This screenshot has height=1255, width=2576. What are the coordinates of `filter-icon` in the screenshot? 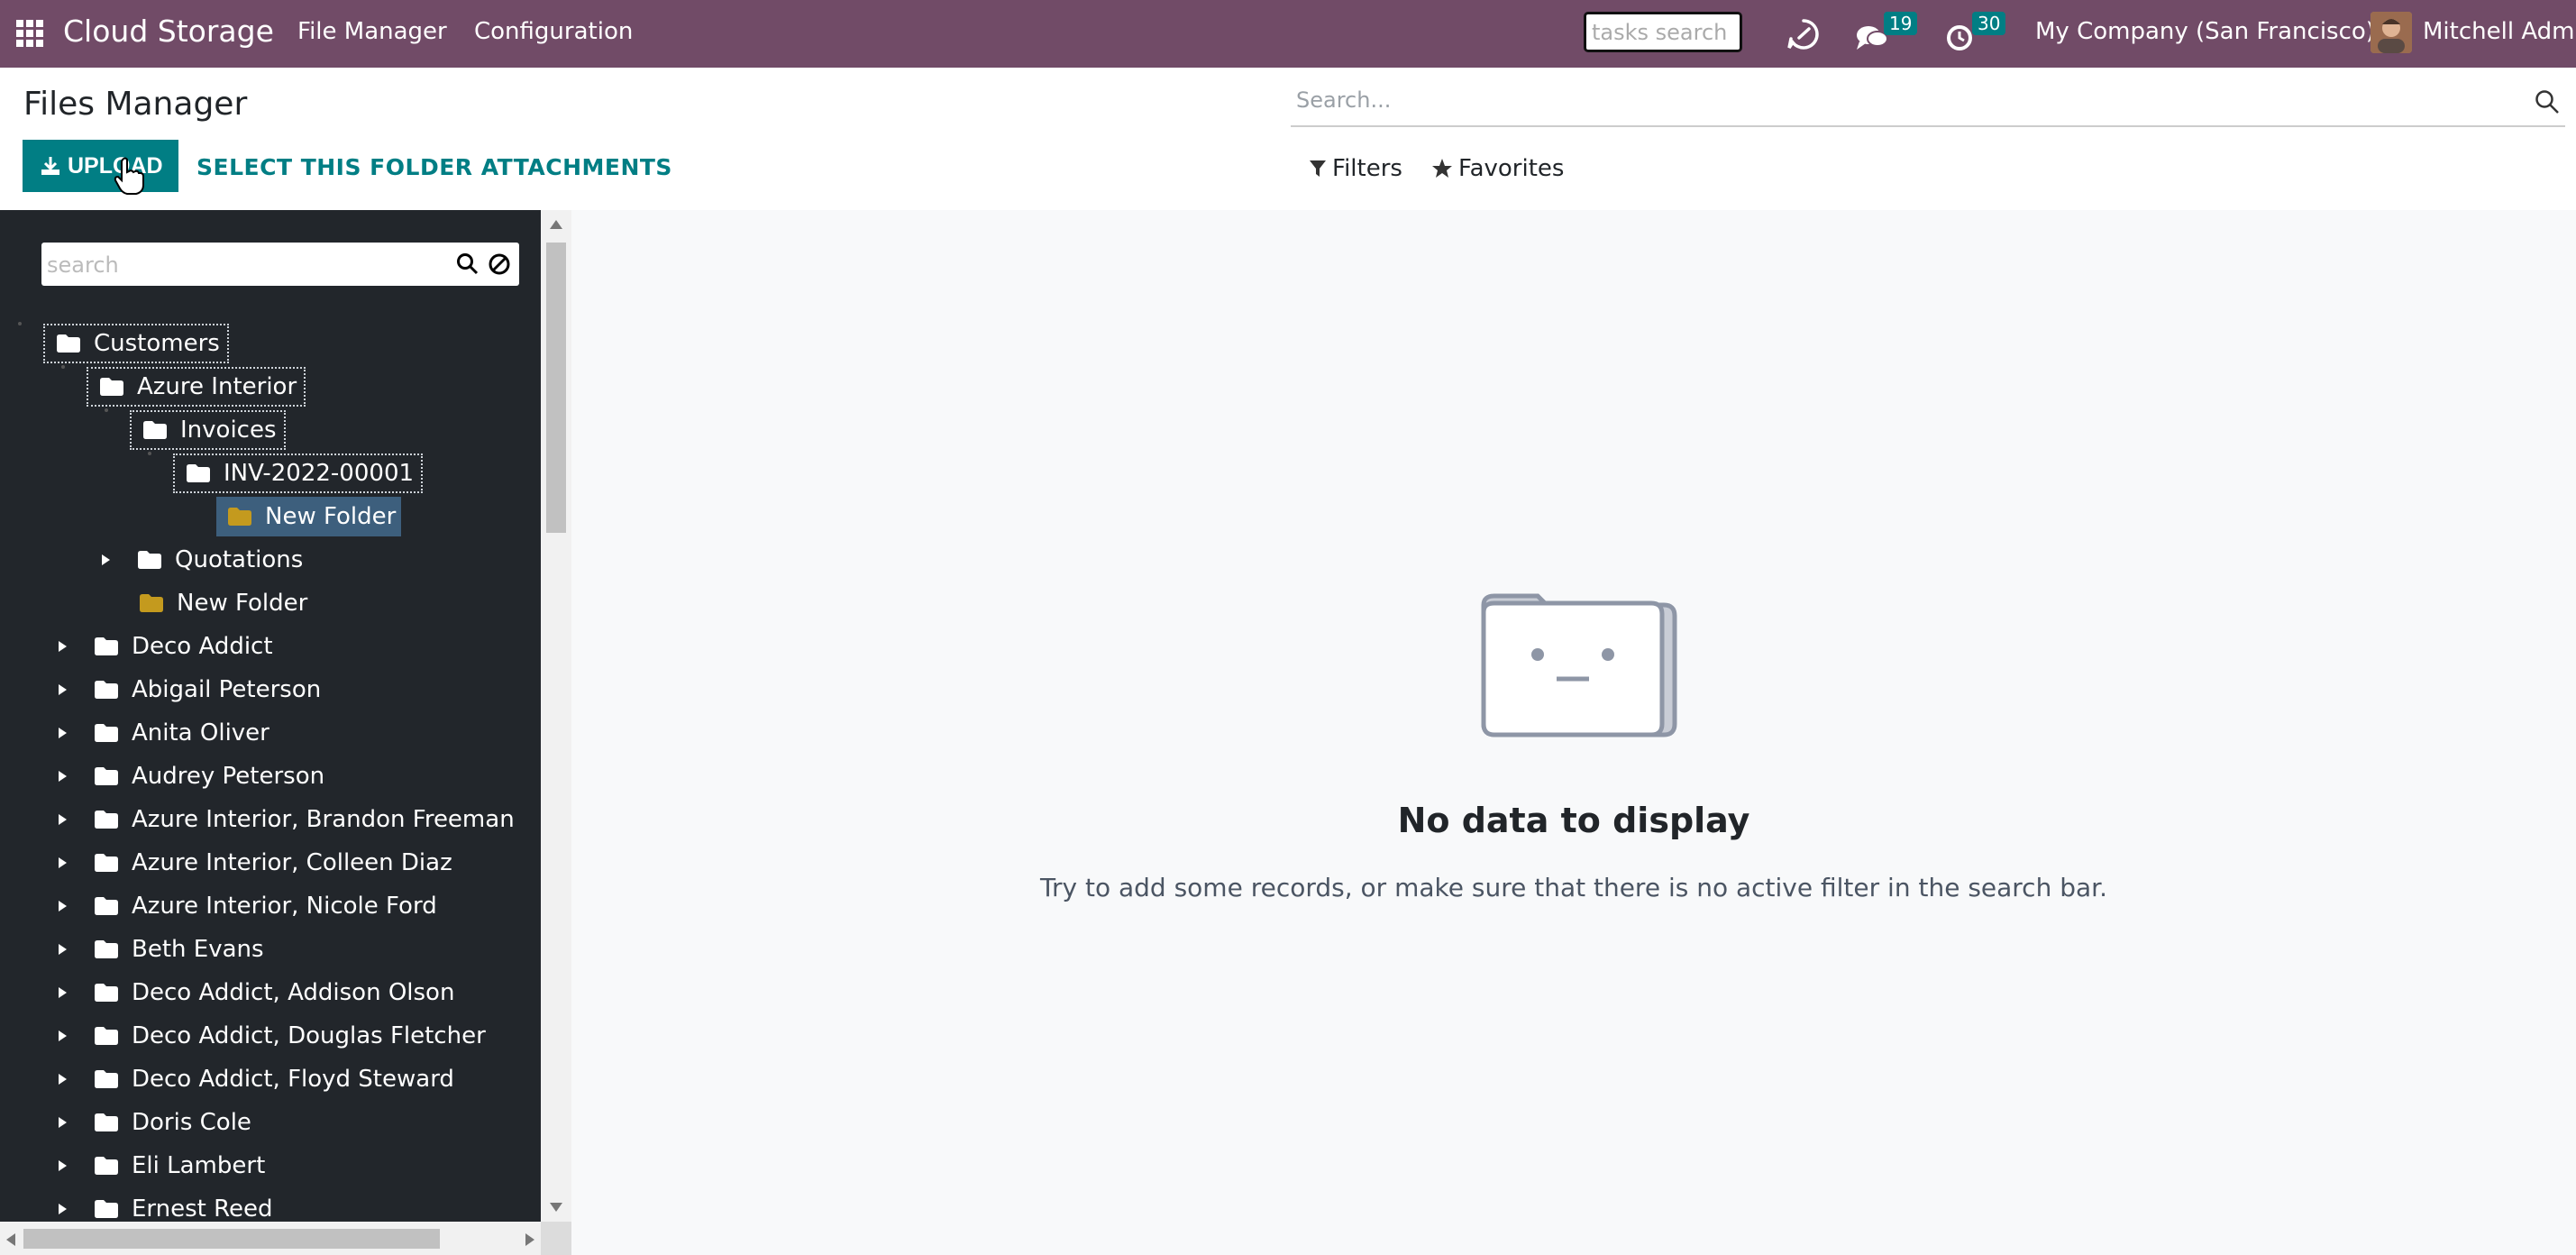 It's located at (1318, 168).